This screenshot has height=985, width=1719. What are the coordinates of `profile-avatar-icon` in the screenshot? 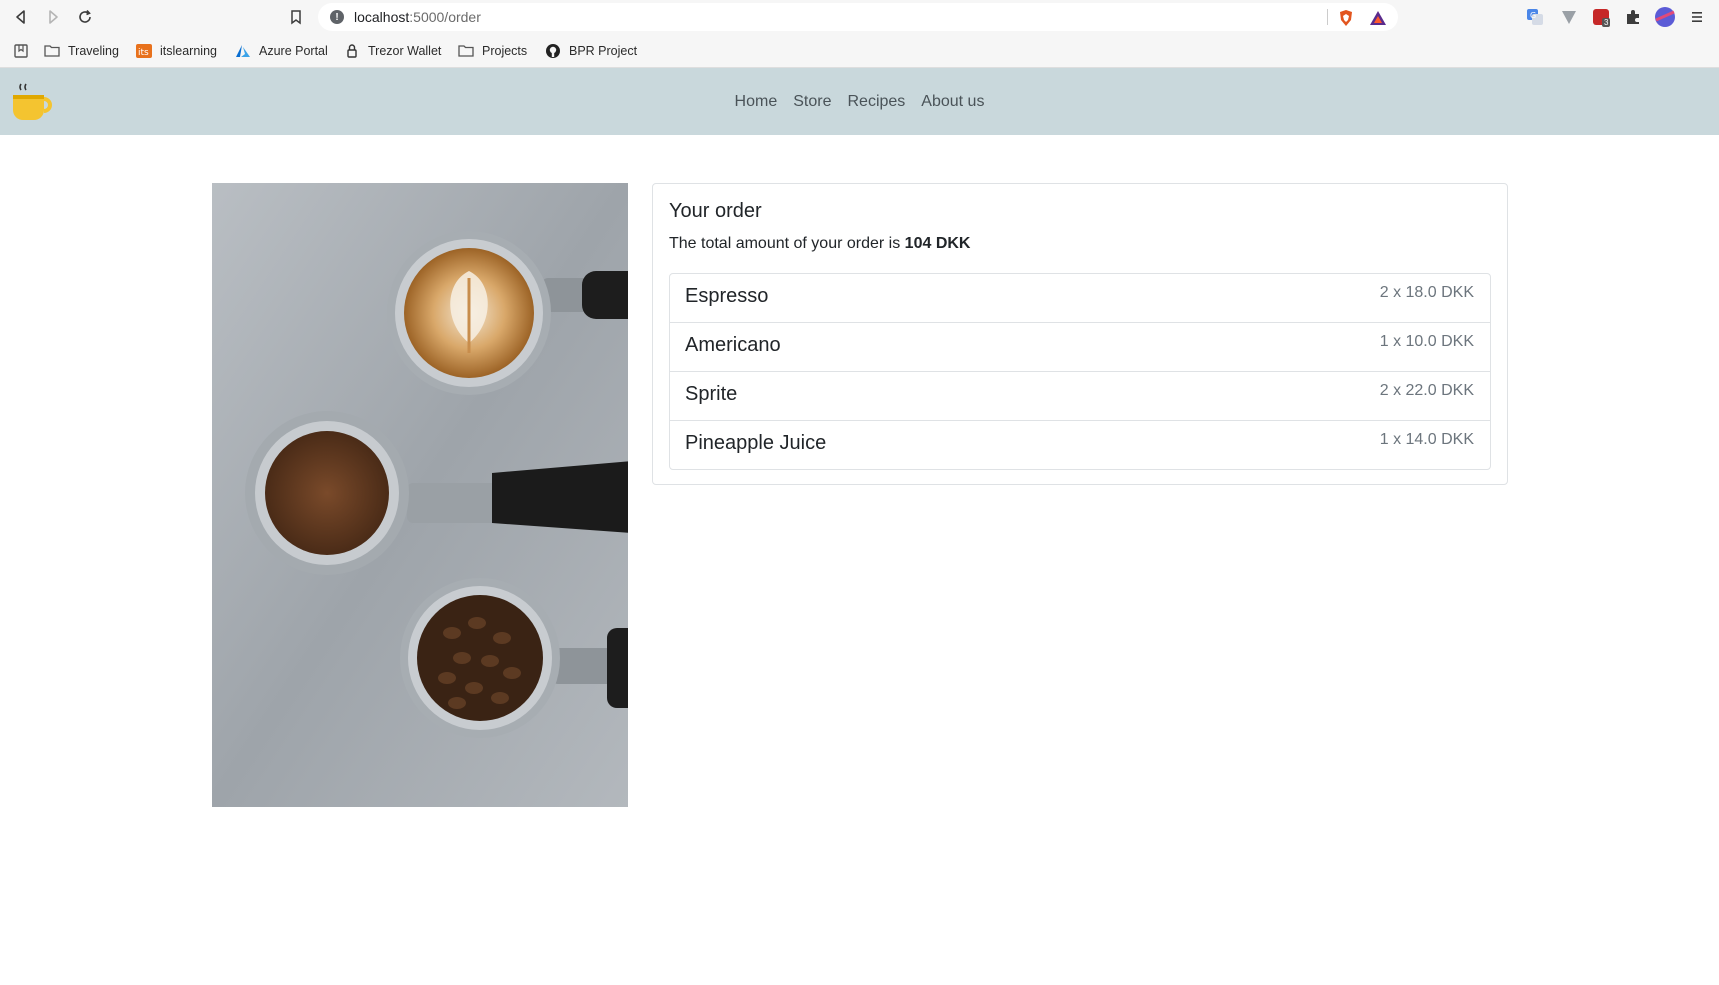 It's located at (1665, 17).